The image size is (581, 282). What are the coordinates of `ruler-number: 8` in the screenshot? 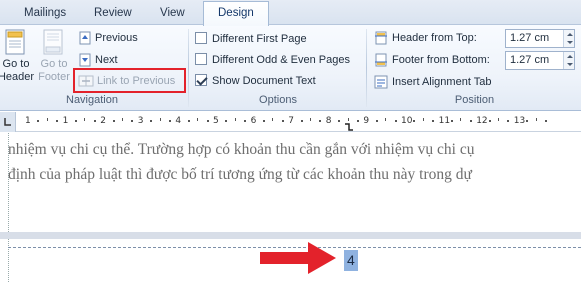 It's located at (328, 121).